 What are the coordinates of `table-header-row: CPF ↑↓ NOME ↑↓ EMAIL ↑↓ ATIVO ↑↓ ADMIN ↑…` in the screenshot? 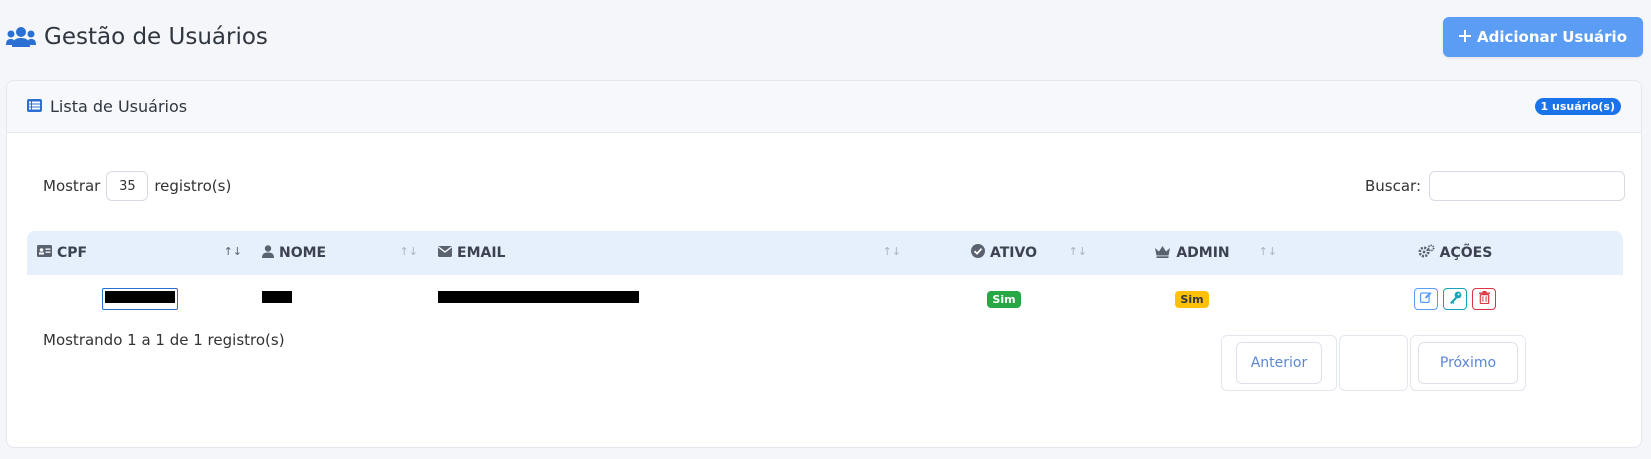 It's located at (825, 253).